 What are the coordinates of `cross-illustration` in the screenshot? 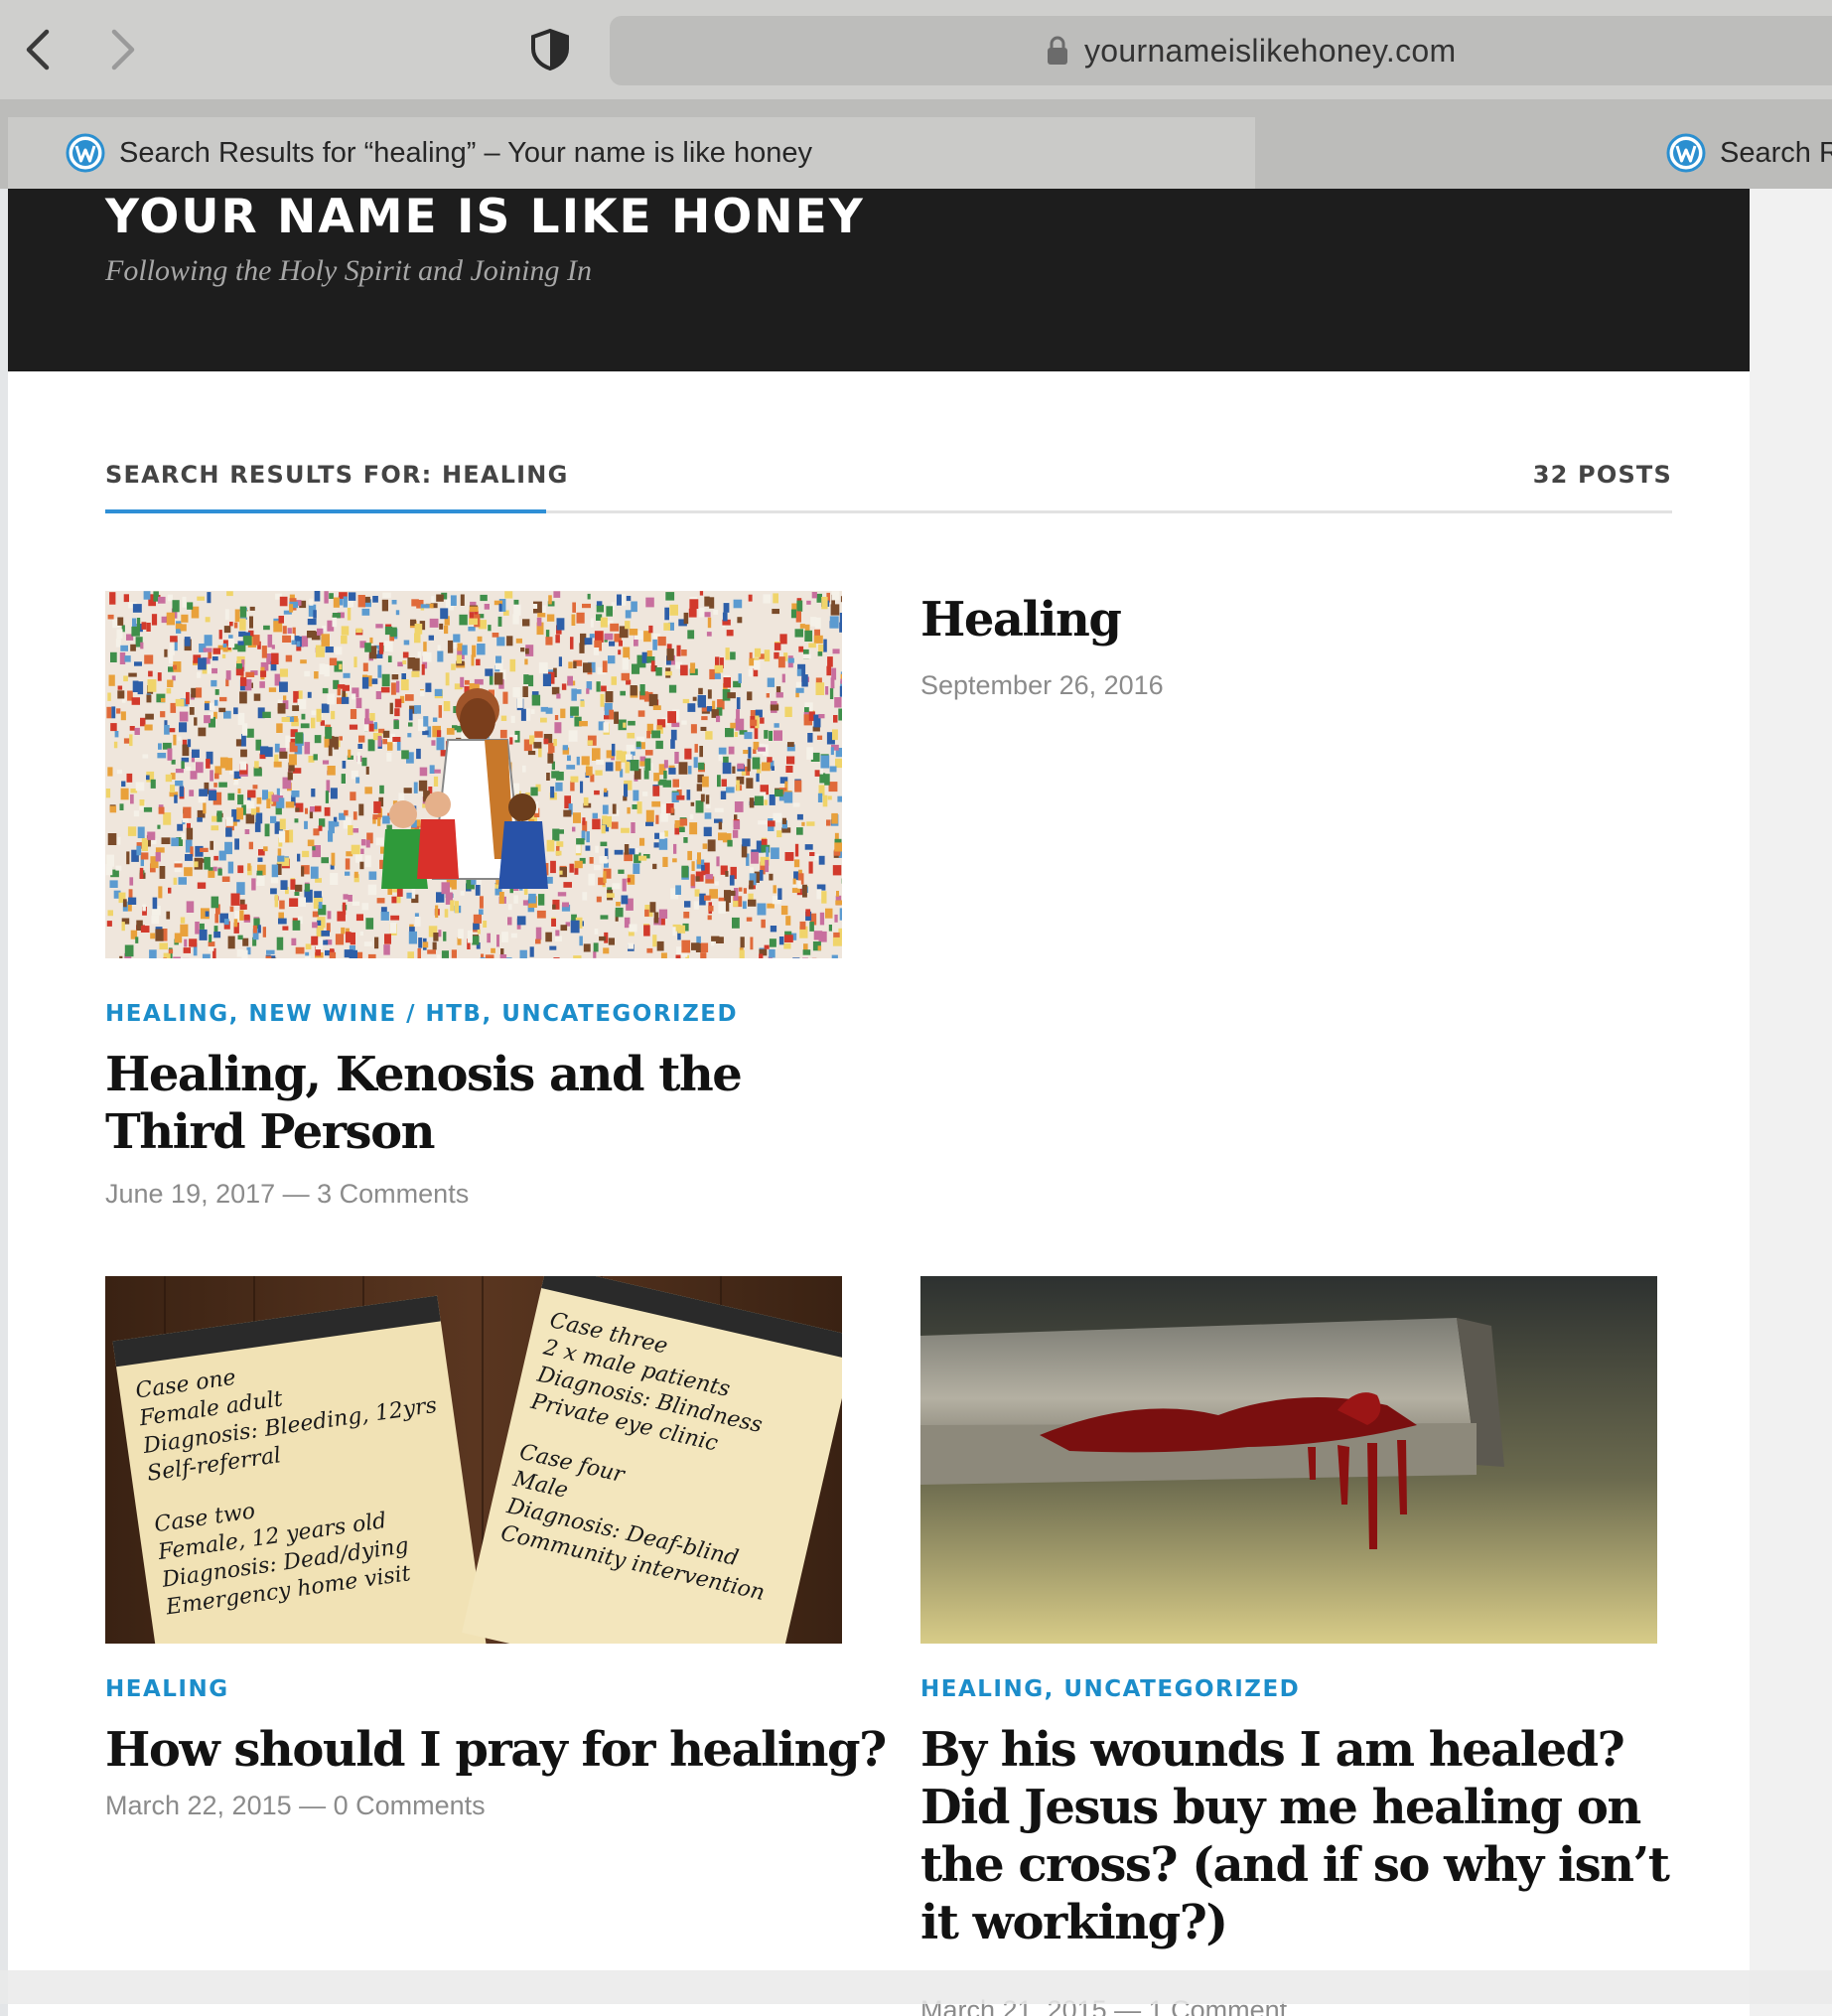 It's located at (1288, 1460).